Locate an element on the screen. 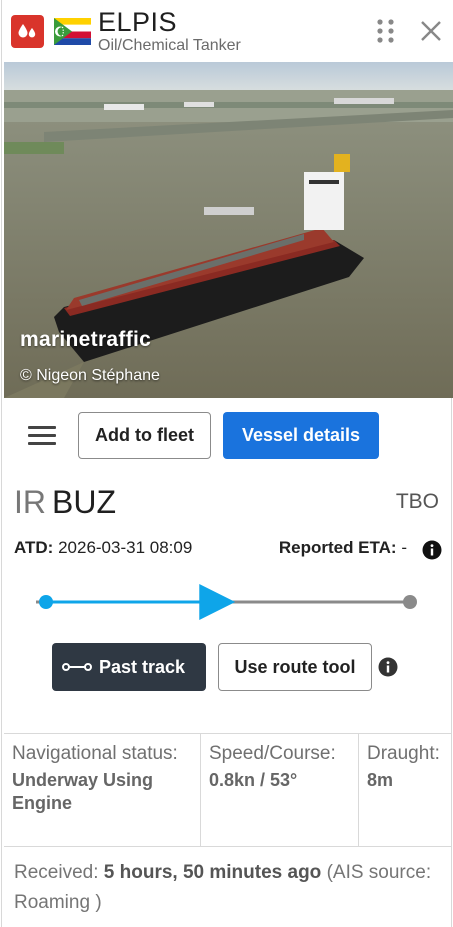  photo-credit: © Nigeon Stéphane is located at coordinates (90, 375).